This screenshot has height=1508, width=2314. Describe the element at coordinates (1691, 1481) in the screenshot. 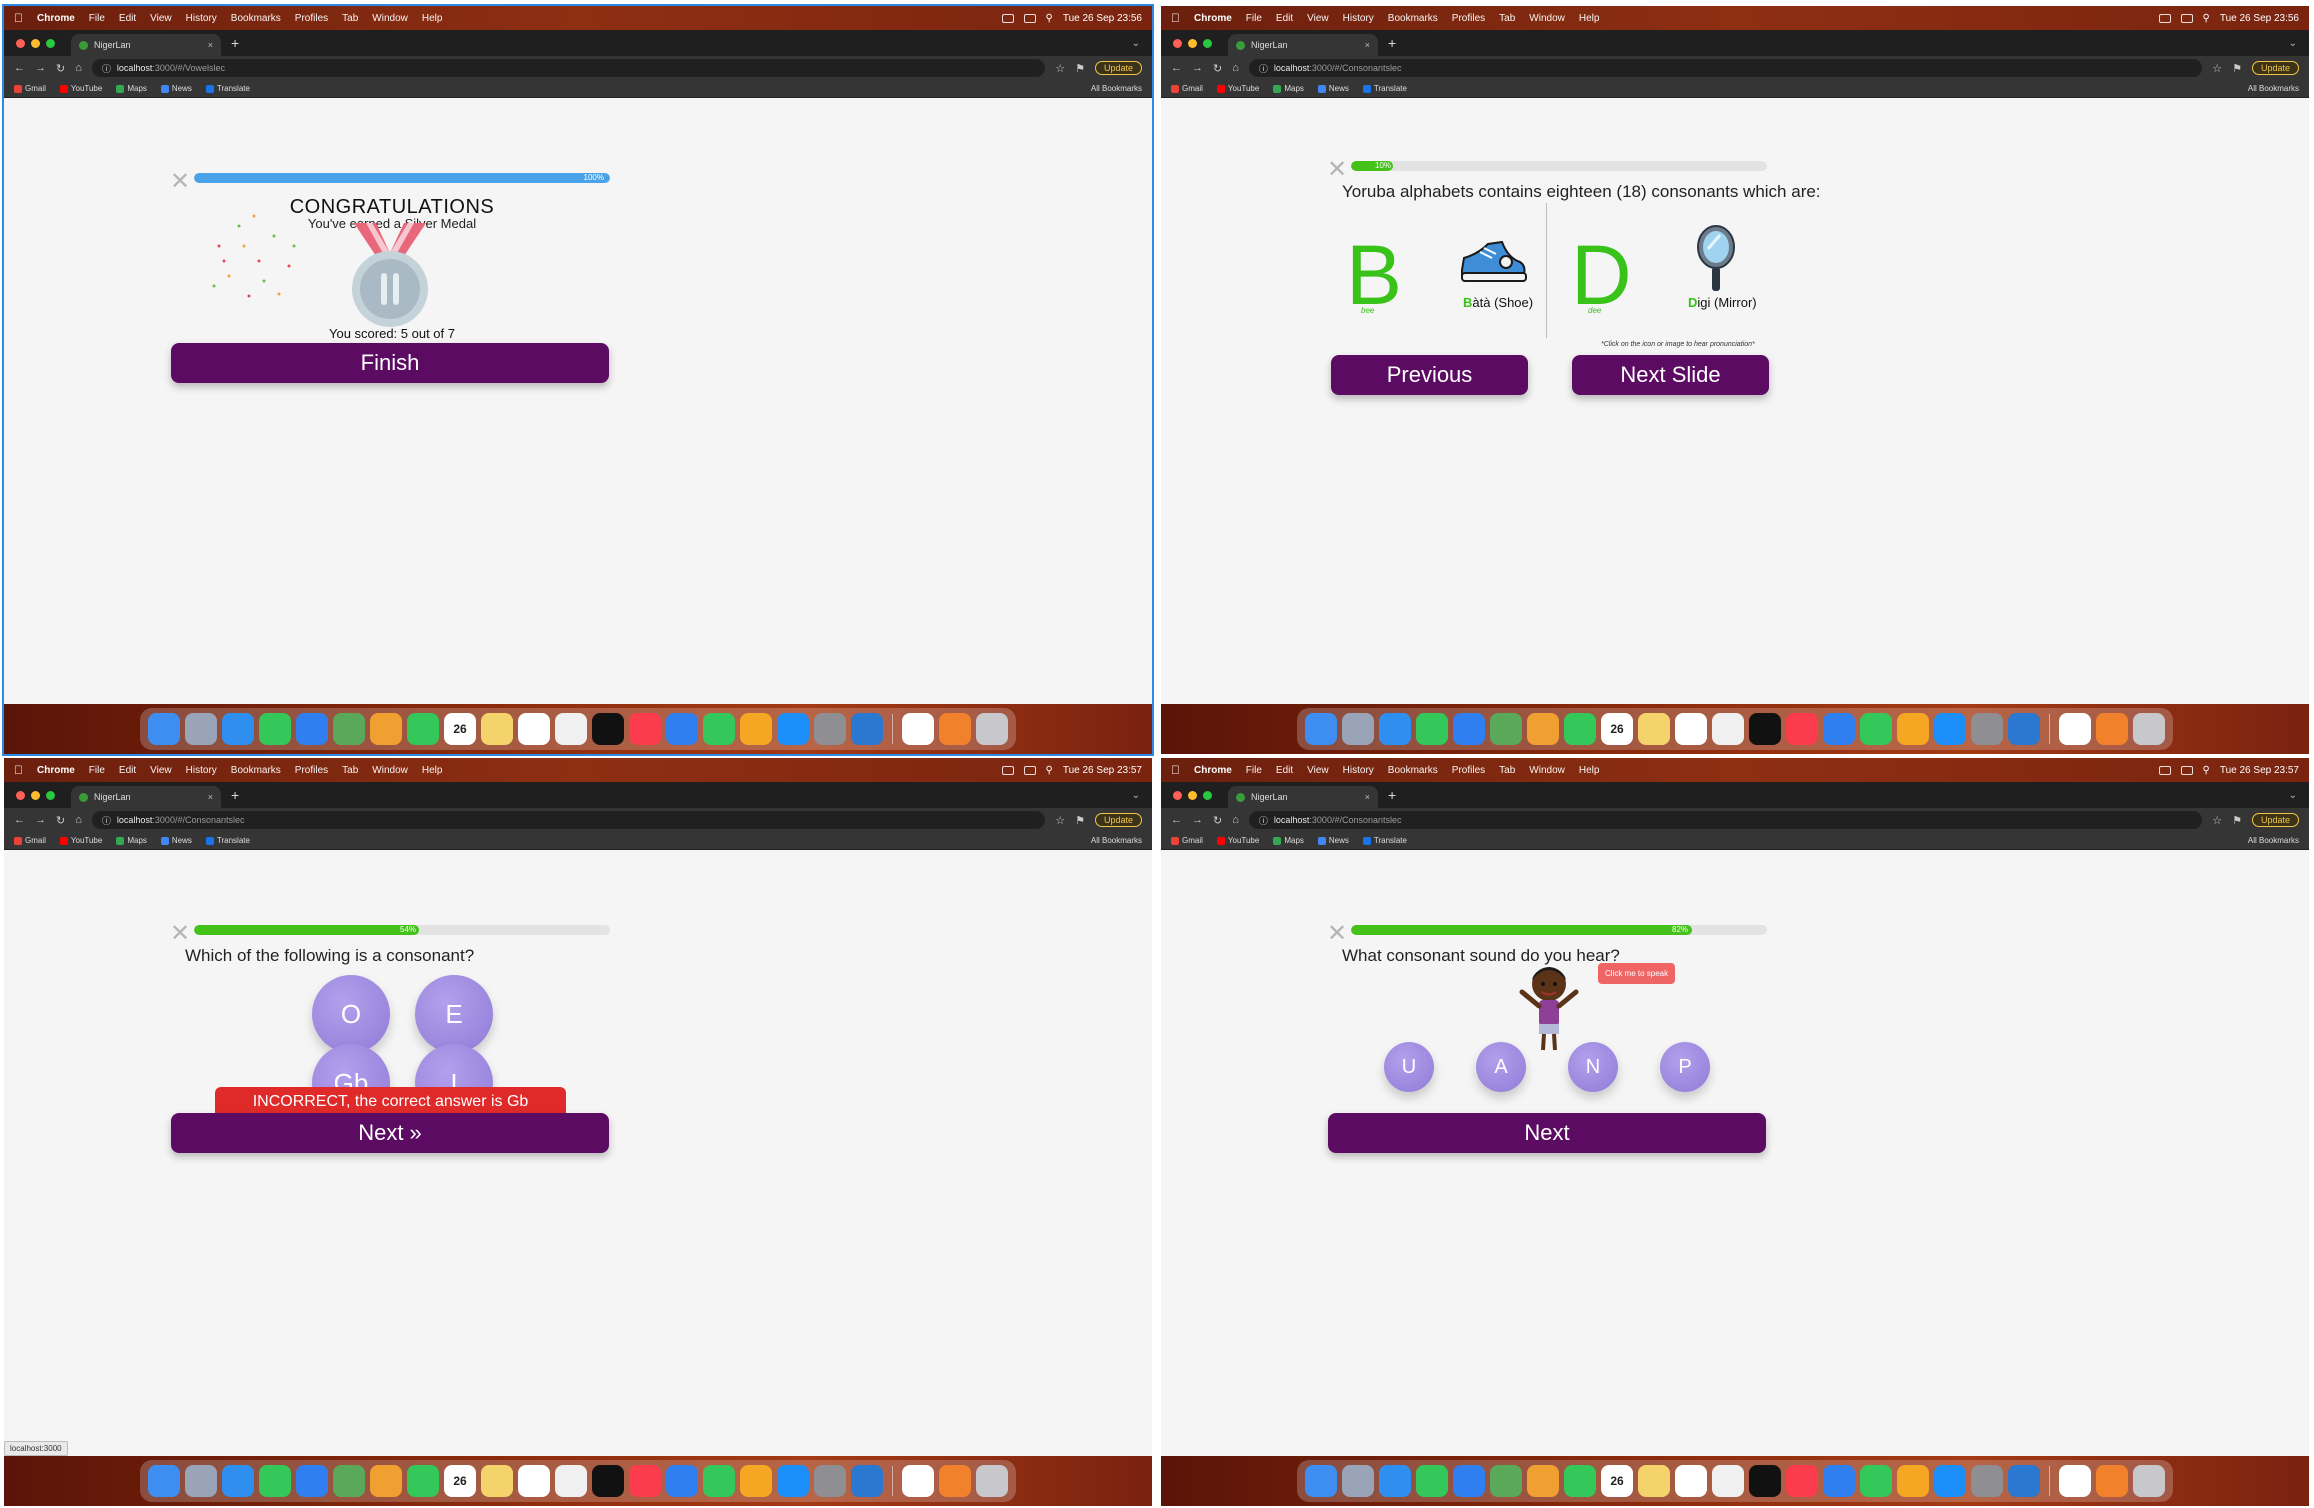

I see `reminders-icon` at that location.